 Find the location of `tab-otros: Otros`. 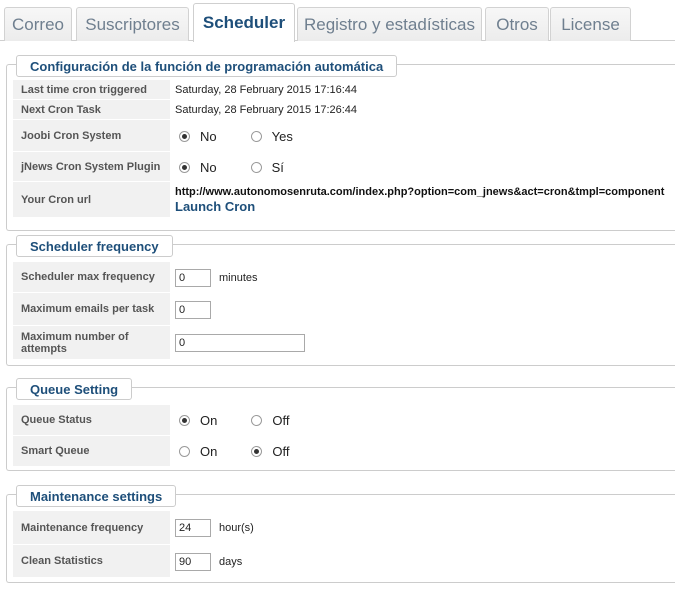

tab-otros: Otros is located at coordinates (517, 24).